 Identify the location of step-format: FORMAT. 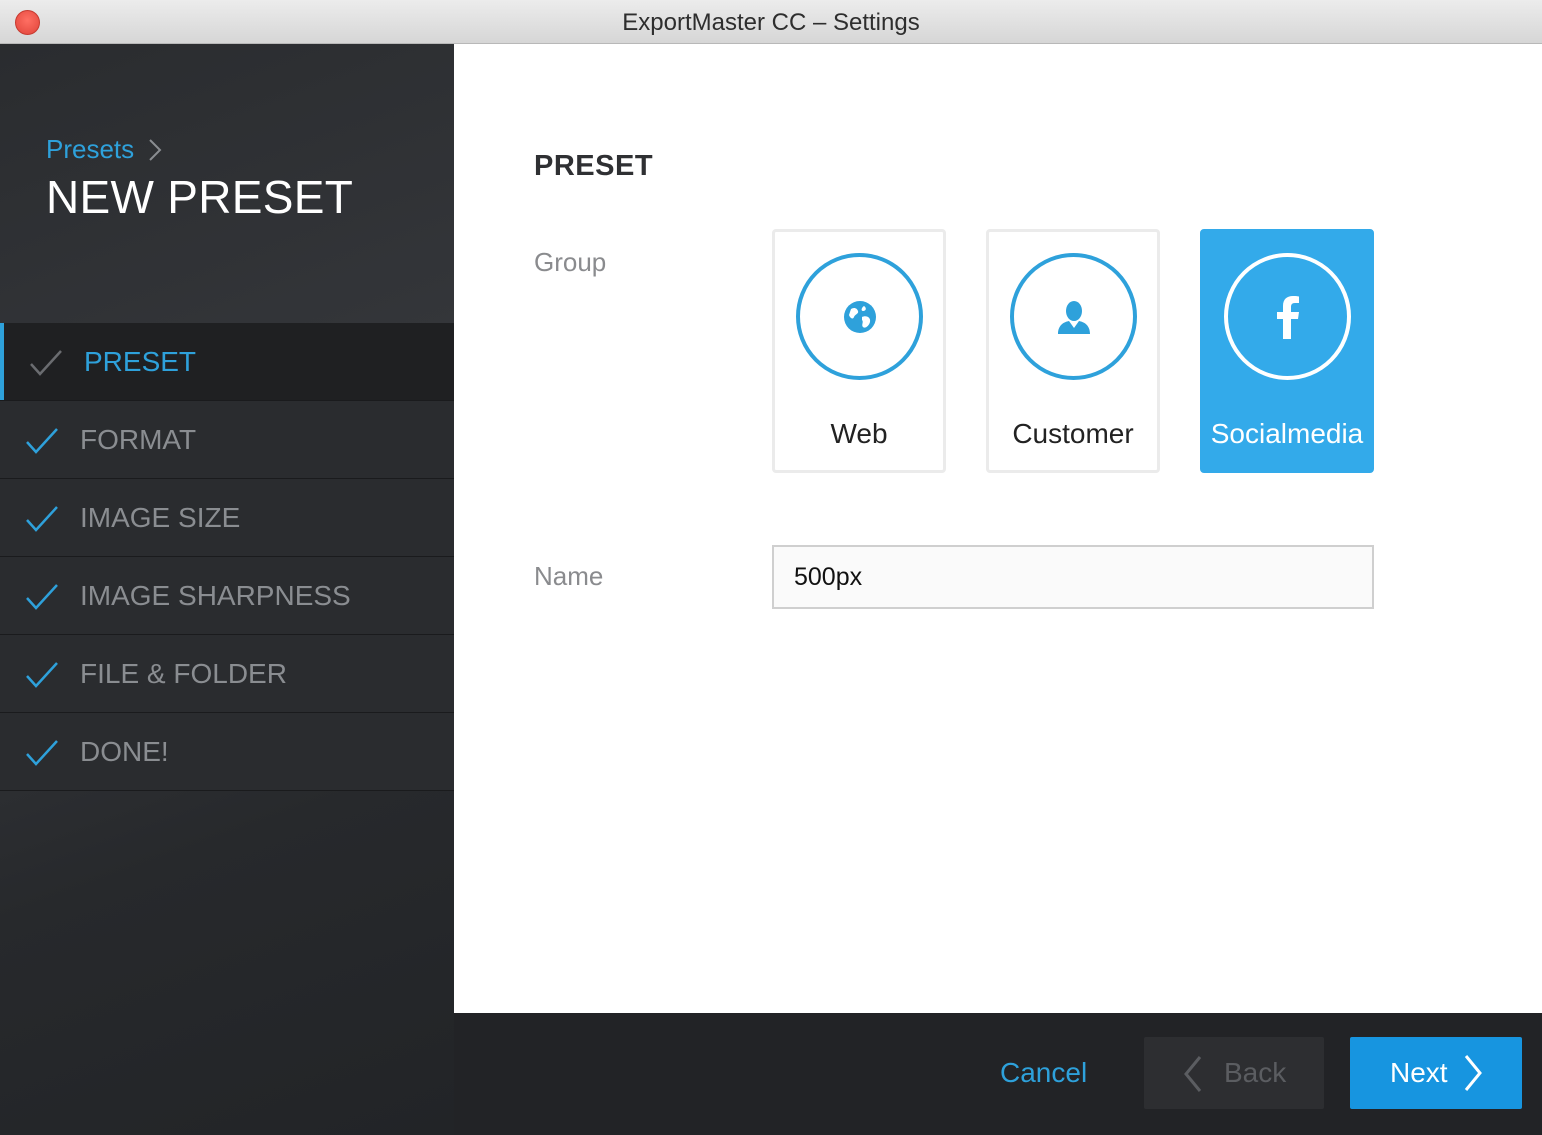
(227, 440).